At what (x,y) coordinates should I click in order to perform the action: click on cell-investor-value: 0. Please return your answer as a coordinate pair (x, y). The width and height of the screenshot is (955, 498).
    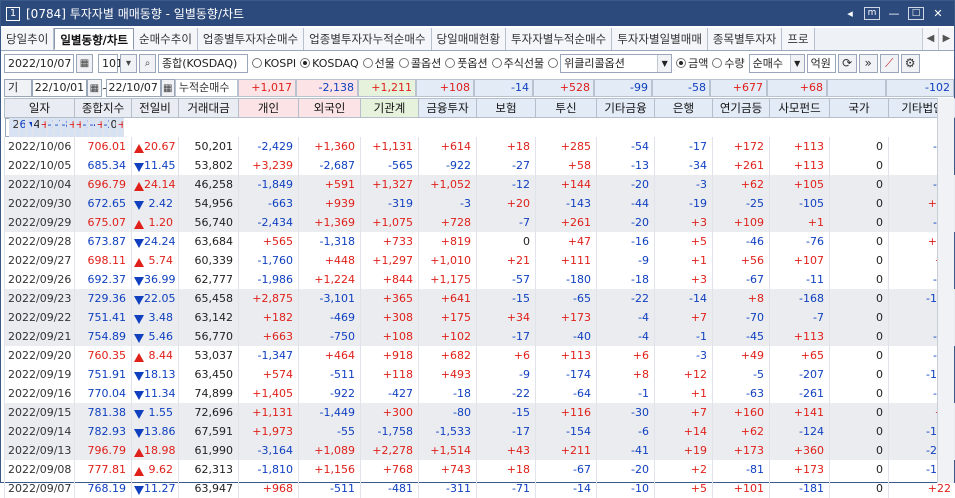
    Looking at the image, I should click on (859, 488).